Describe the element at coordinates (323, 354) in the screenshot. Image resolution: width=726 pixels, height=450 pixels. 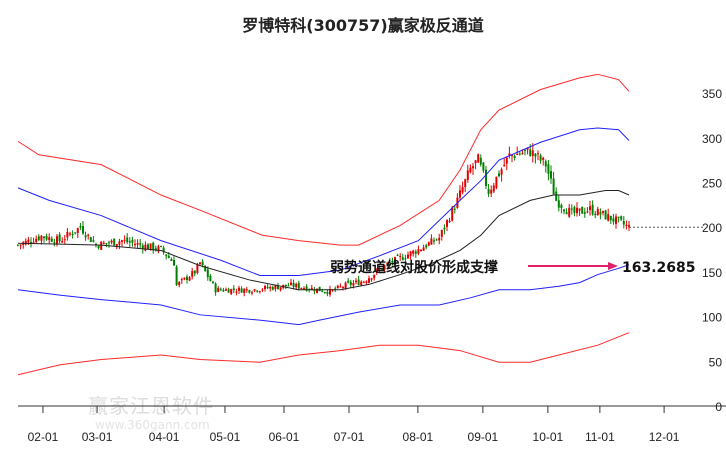
I see `band-lower-outer` at that location.